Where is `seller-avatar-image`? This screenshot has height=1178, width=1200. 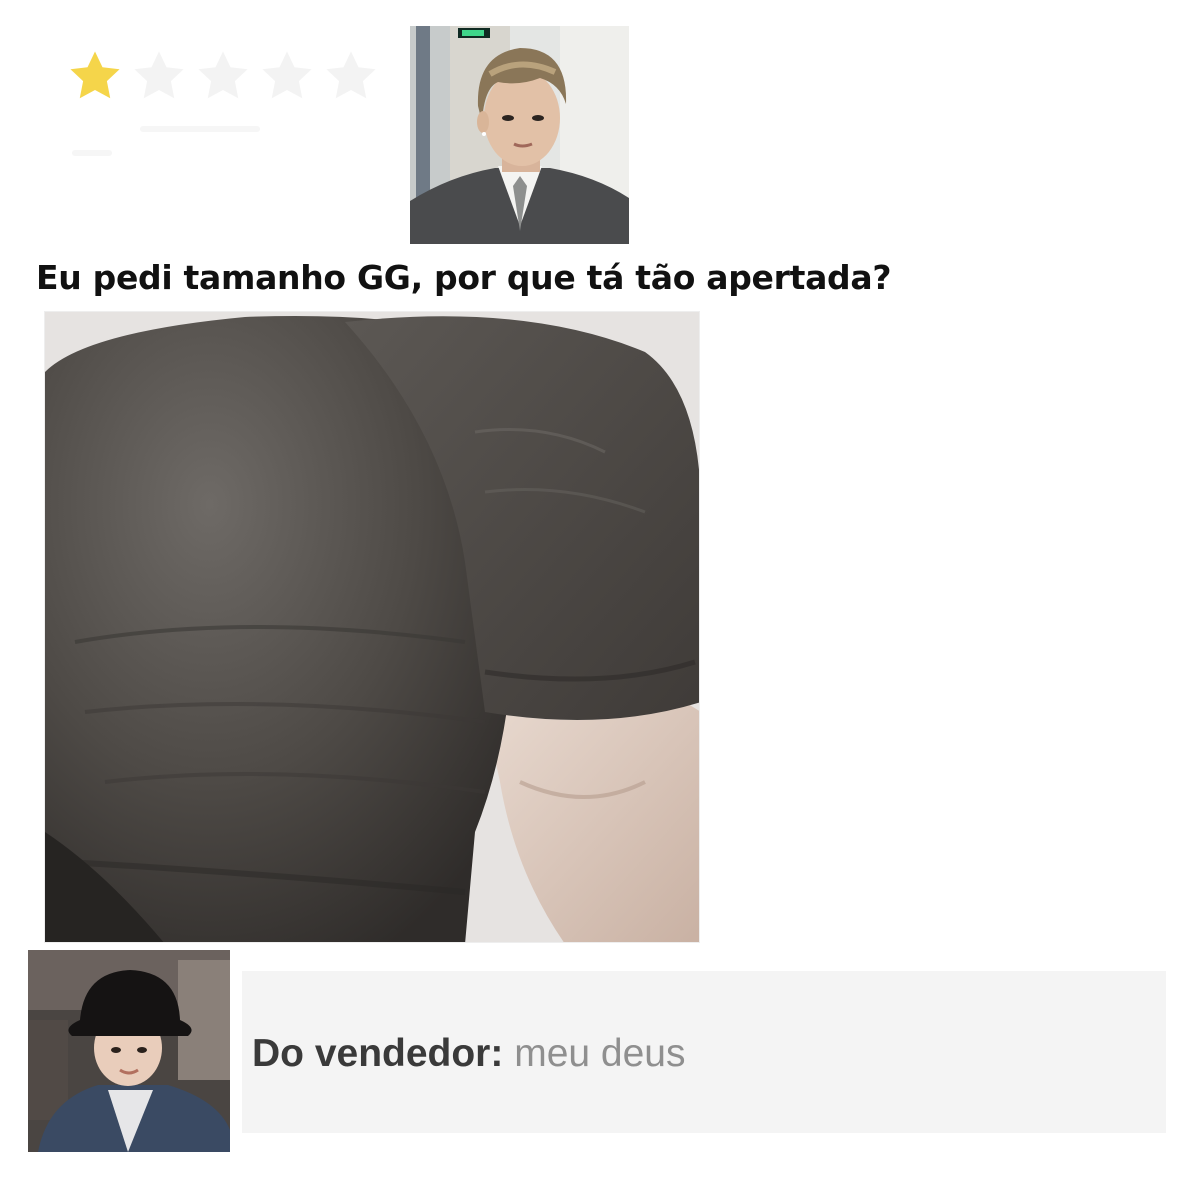
seller-avatar-image is located at coordinates (129, 1051).